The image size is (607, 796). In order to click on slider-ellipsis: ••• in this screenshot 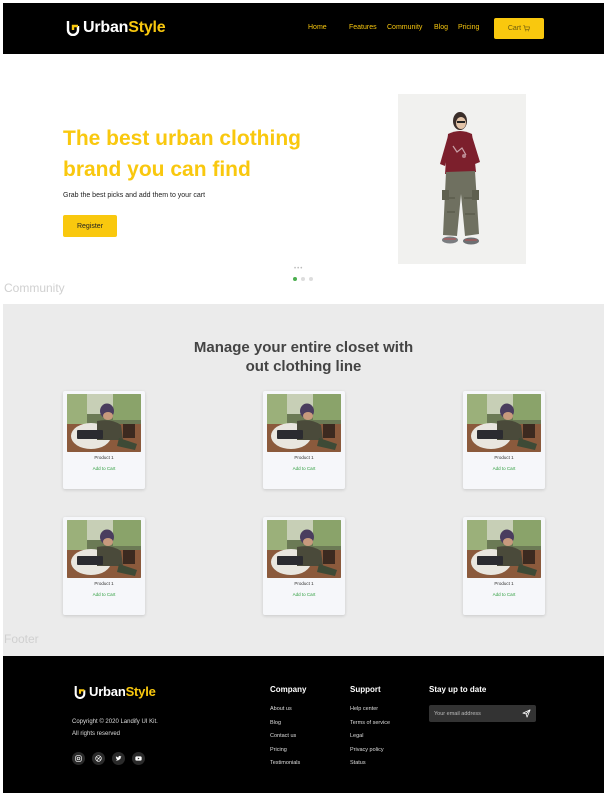, I will do `click(299, 269)`.